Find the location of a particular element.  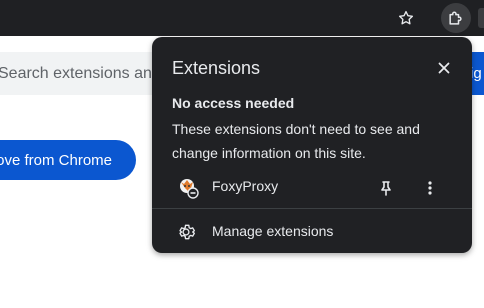

close-icon is located at coordinates (444, 68).